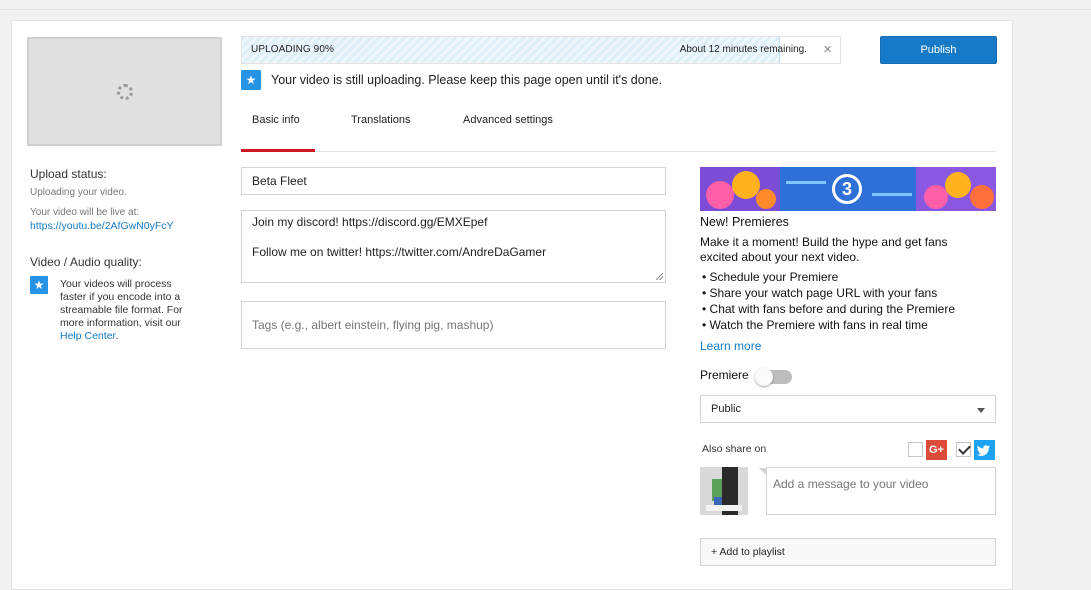  I want to click on add-to-playlist-button: + Add to playlist, so click(848, 552).